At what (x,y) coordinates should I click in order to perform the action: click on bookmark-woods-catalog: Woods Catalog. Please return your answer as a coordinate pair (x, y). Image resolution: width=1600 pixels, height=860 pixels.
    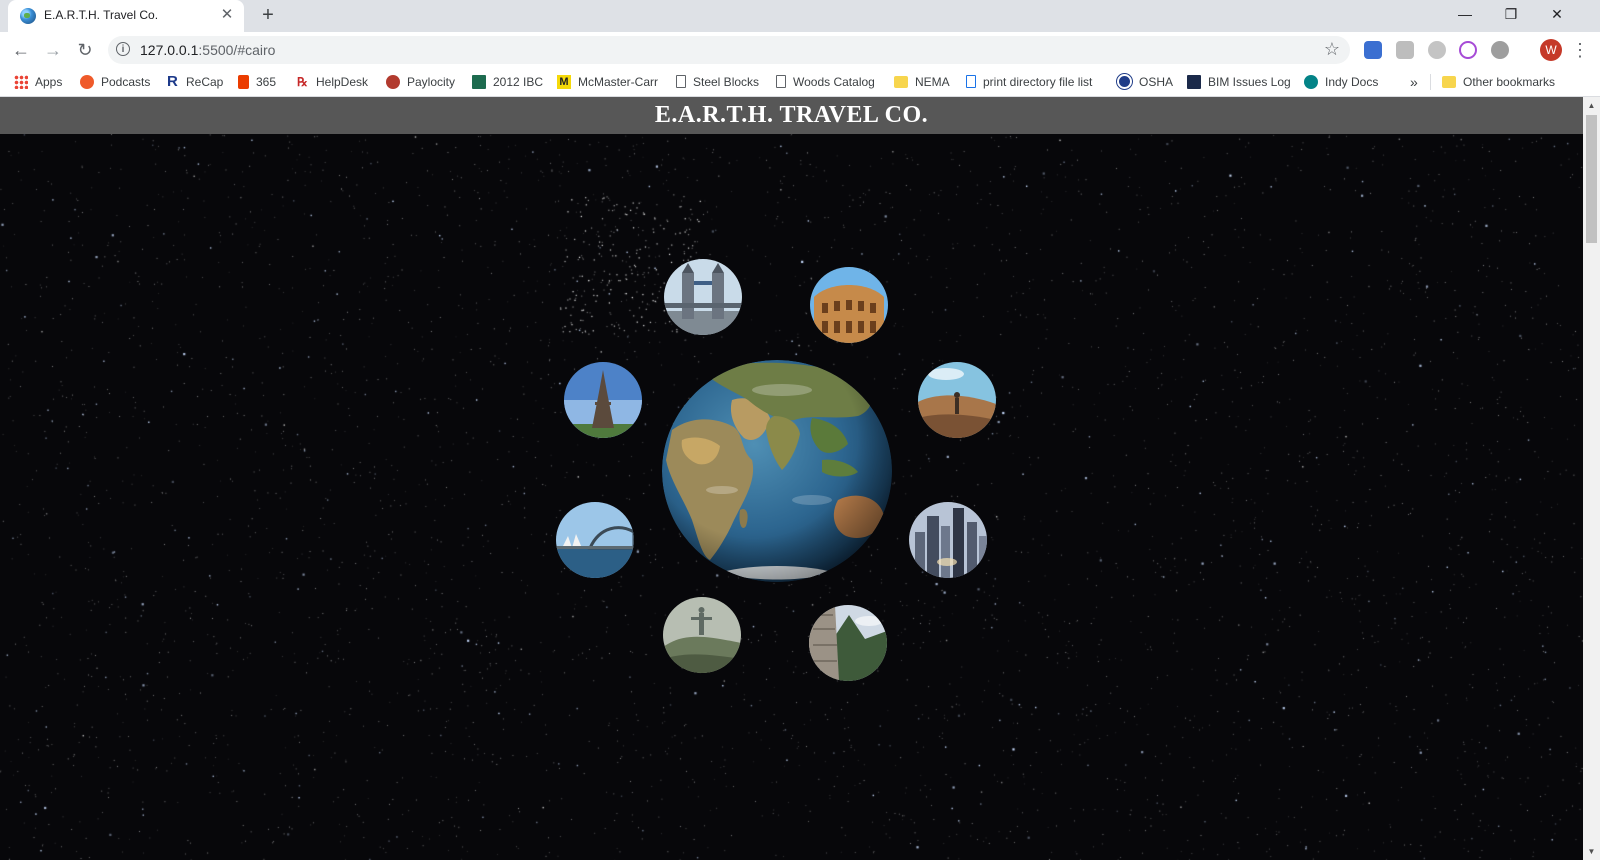
    Looking at the image, I should click on (825, 82).